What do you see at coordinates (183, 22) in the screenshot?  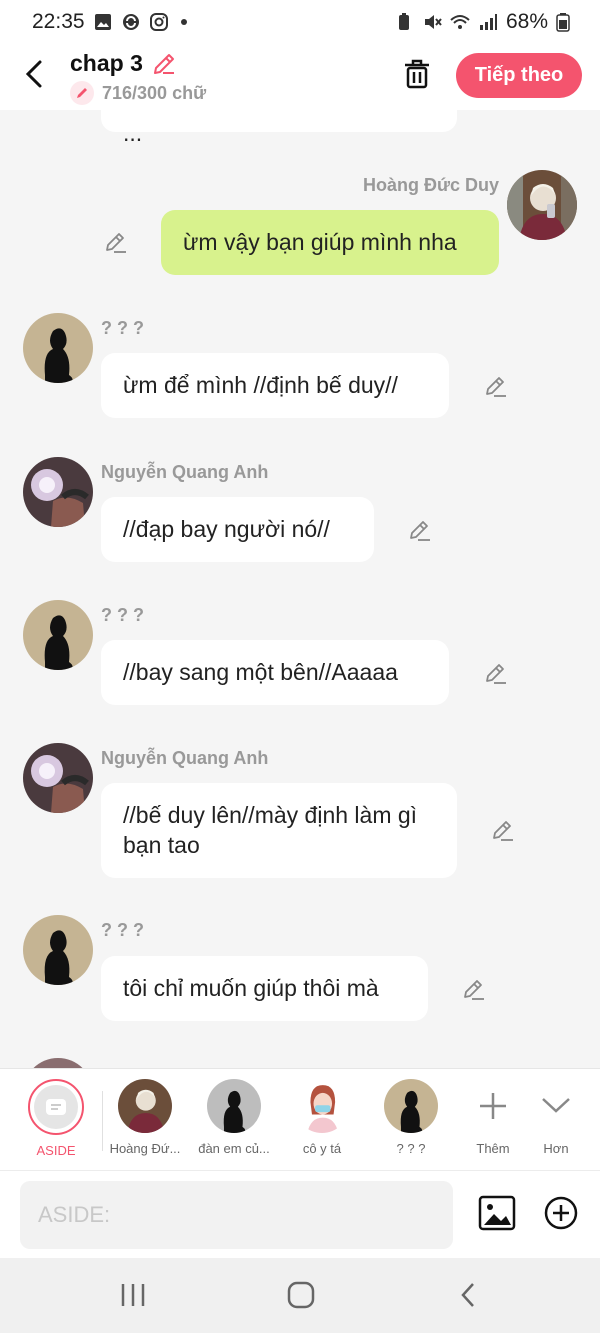 I see `notification-dot` at bounding box center [183, 22].